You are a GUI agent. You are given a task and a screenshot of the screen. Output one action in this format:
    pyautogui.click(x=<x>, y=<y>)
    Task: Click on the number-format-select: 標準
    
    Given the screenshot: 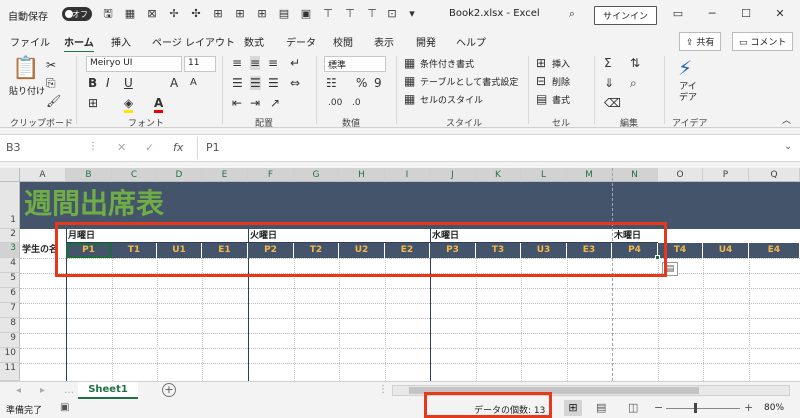 What is the action you would take?
    pyautogui.click(x=355, y=64)
    